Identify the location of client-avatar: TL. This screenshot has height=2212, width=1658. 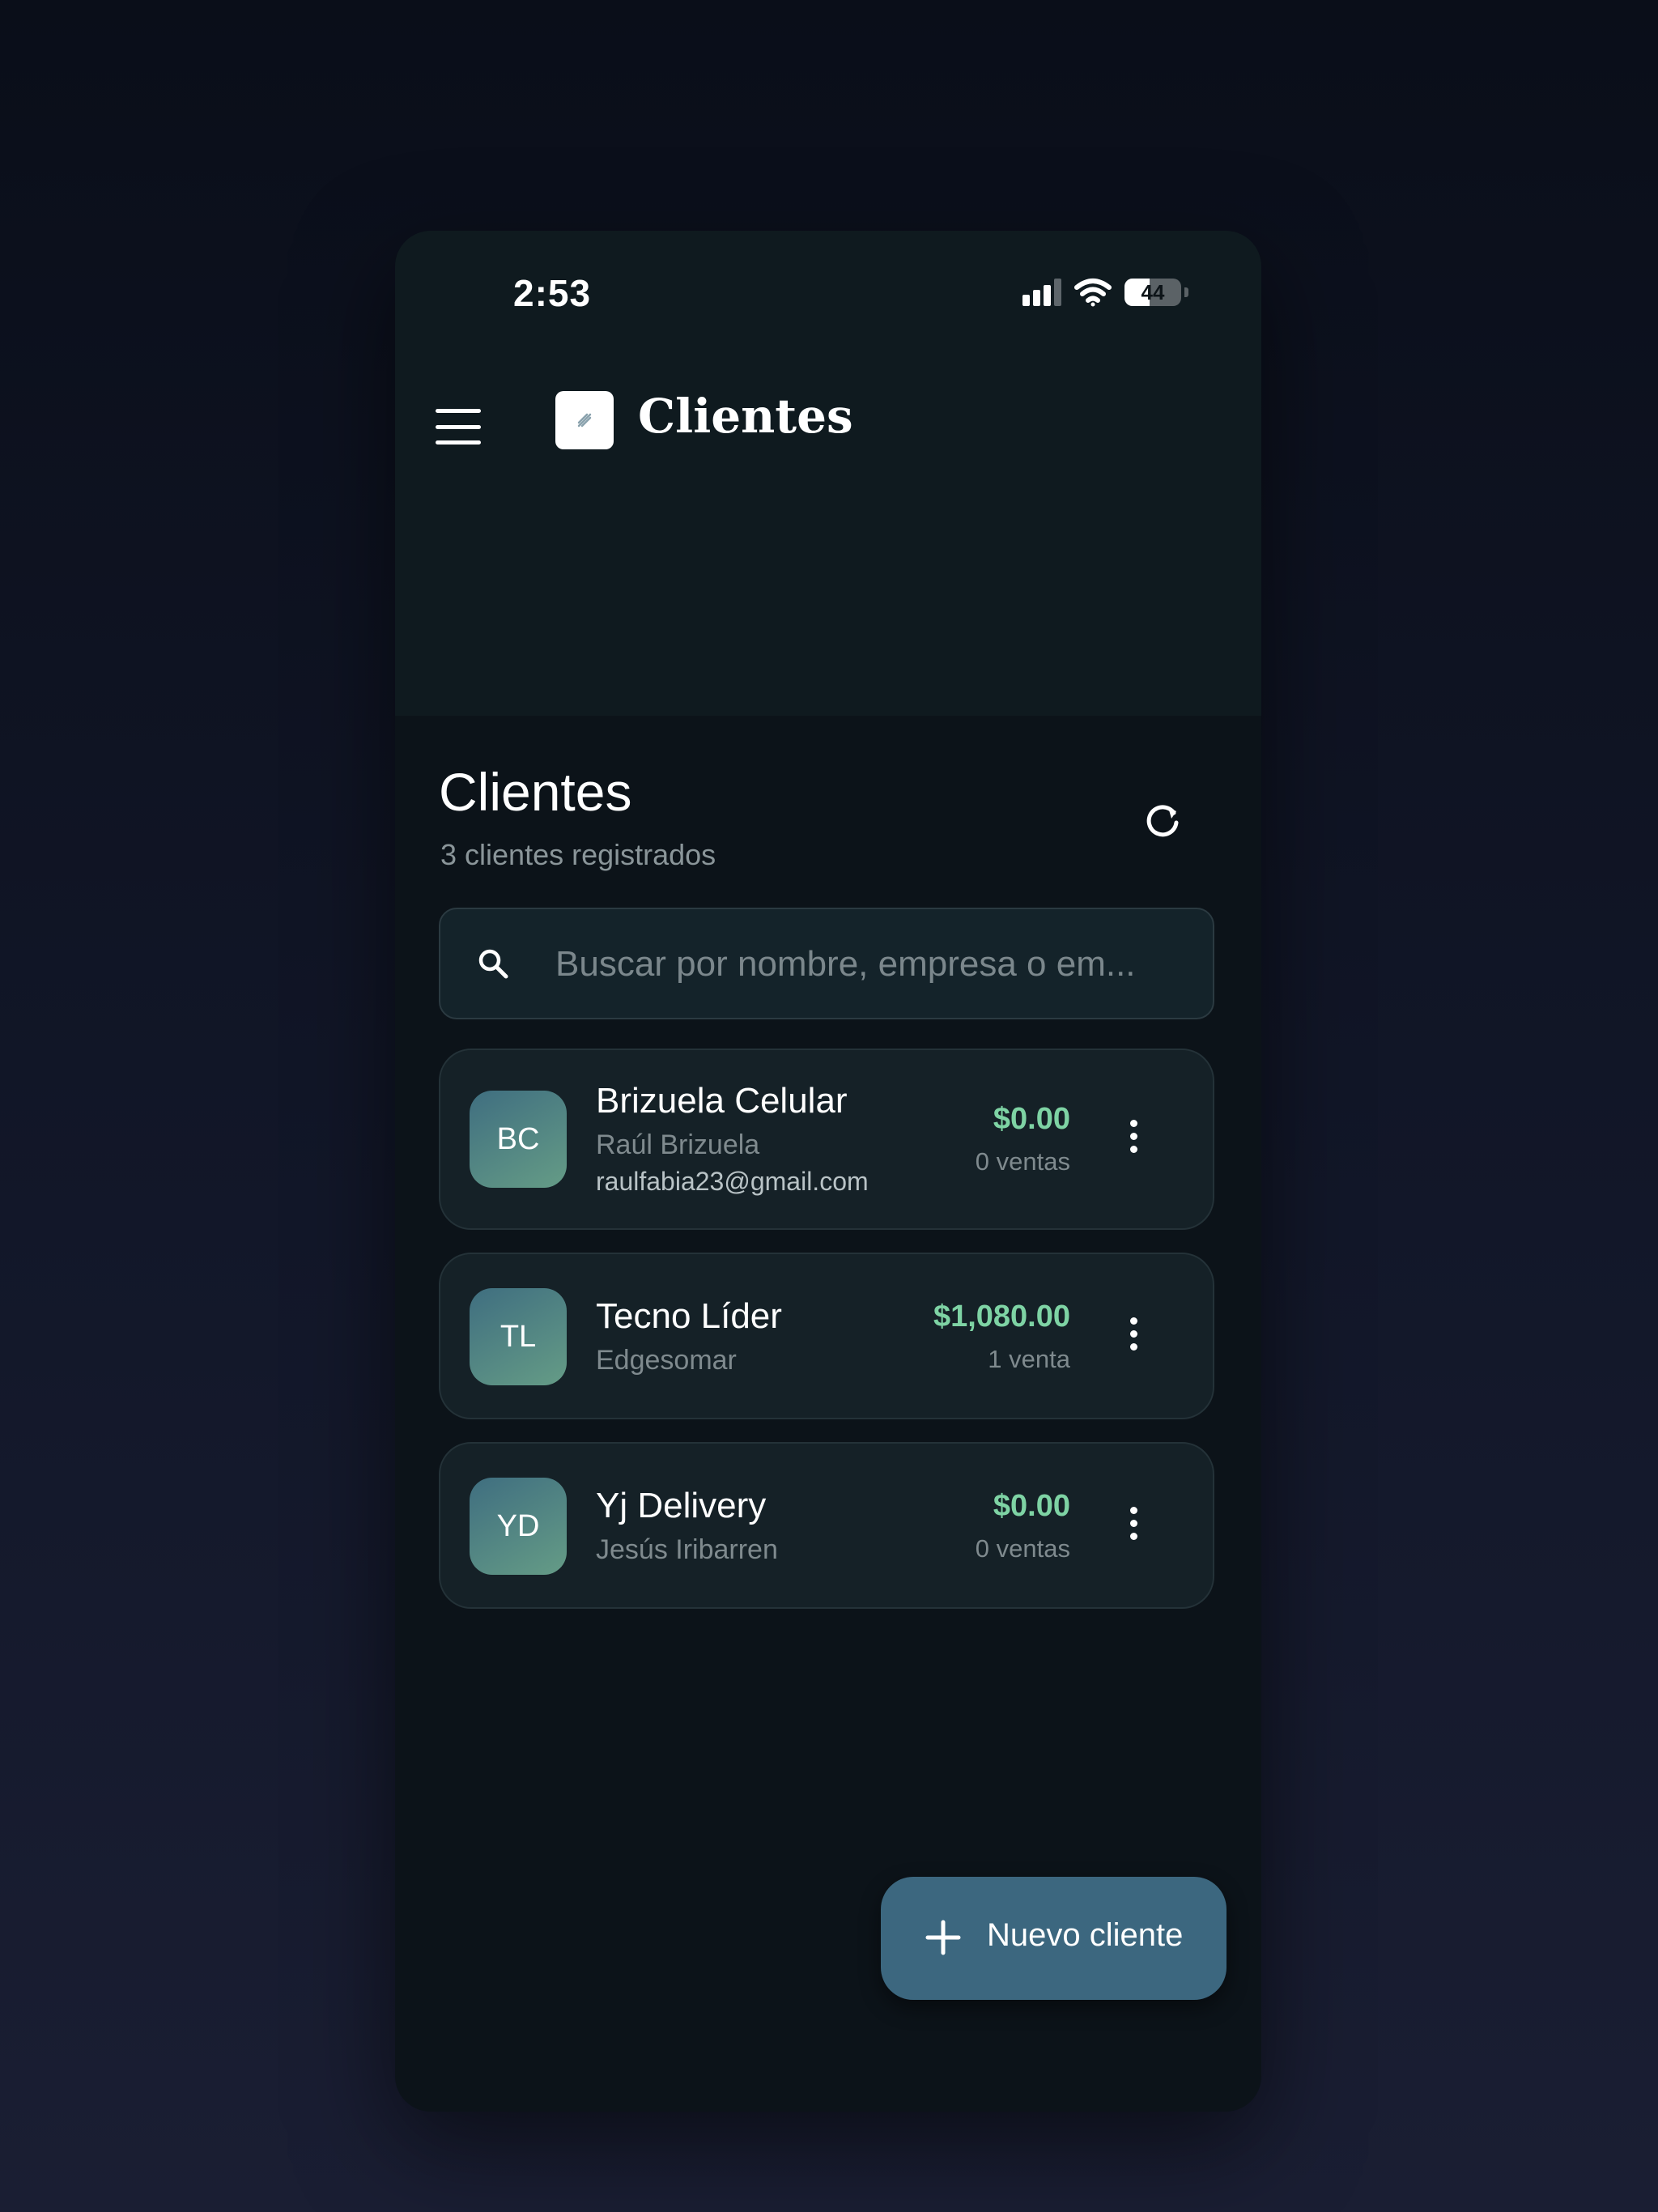
(518, 1337).